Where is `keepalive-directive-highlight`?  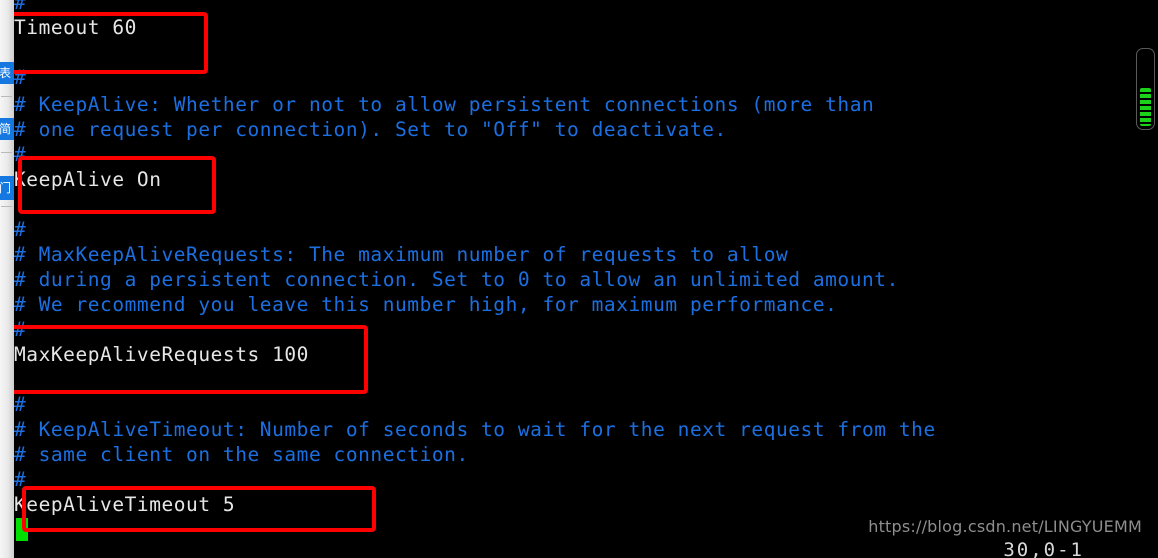 keepalive-directive-highlight is located at coordinates (117, 185).